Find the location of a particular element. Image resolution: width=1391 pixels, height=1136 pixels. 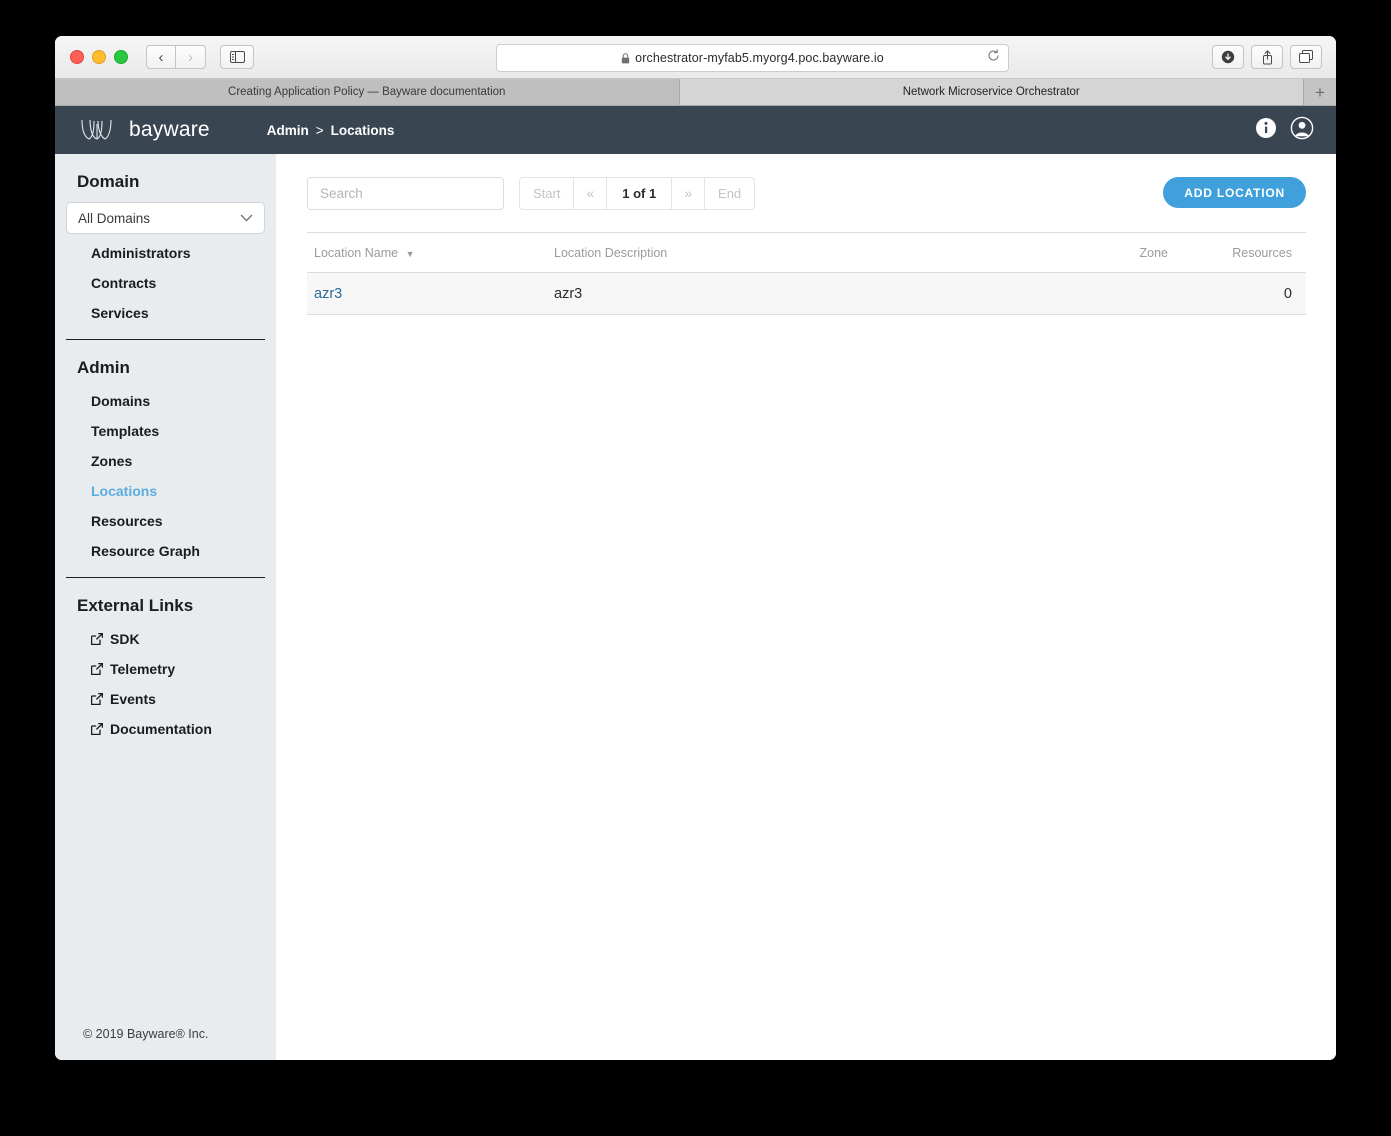

pagination: Start « 1 of 1 » End is located at coordinates (637, 193).